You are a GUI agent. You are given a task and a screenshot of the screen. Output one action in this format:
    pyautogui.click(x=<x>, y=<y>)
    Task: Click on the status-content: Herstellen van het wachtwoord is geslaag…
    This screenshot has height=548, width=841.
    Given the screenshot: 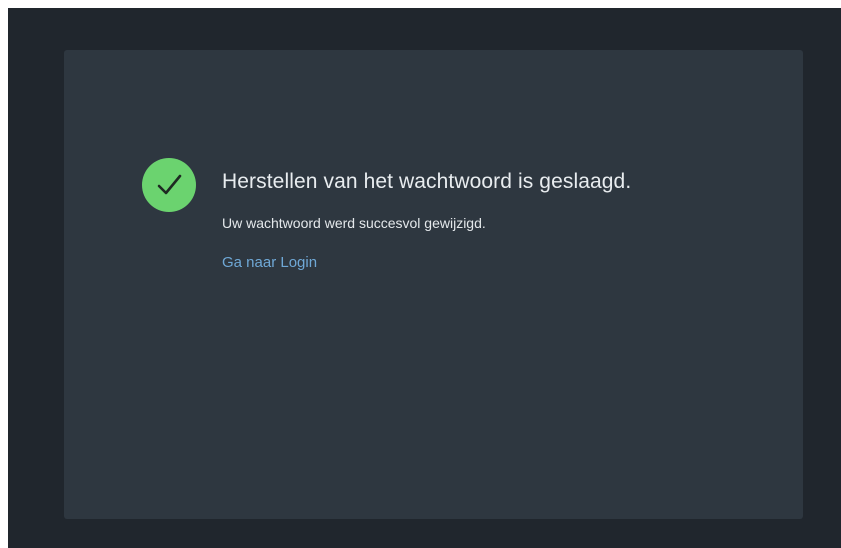 What is the action you would take?
    pyautogui.click(x=502, y=220)
    